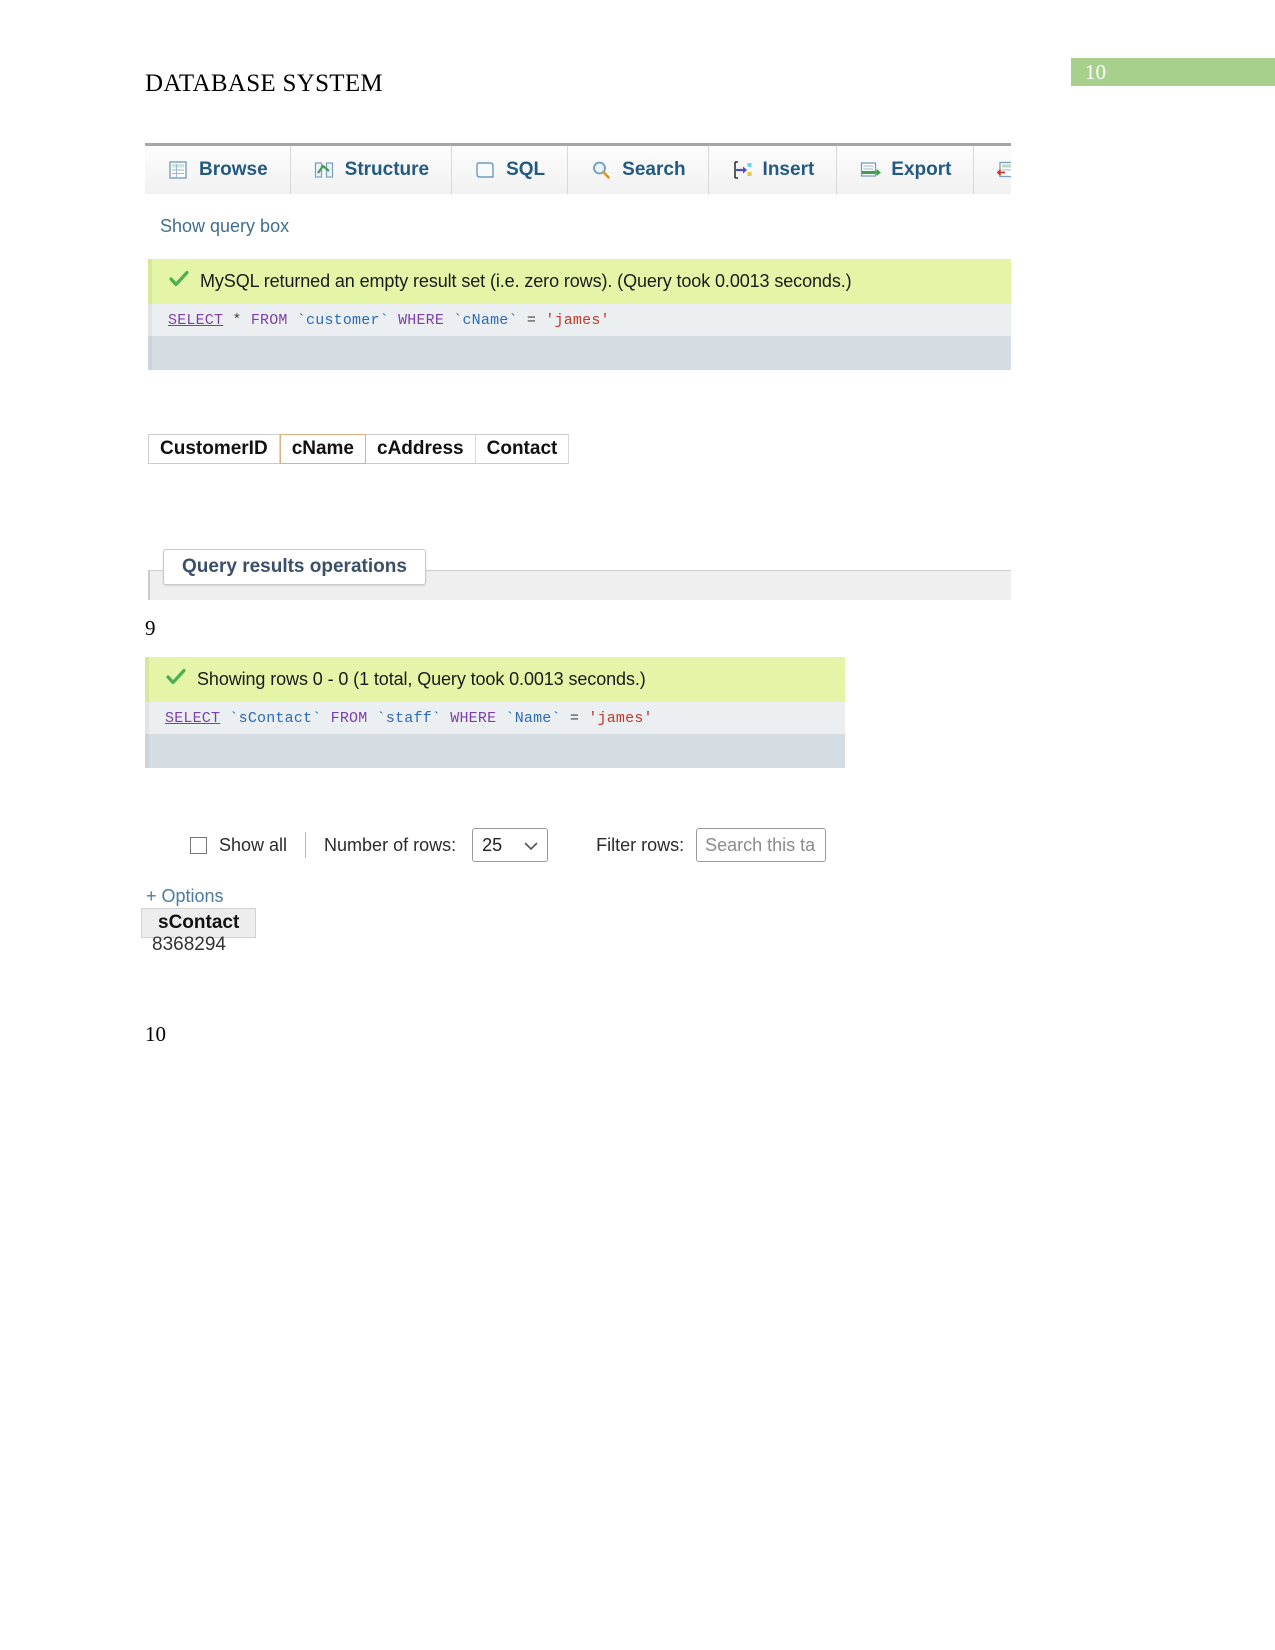 Image resolution: width=1275 pixels, height=1650 pixels. Describe the element at coordinates (214, 449) in the screenshot. I see `column-header-customerid: CustomerID` at that location.